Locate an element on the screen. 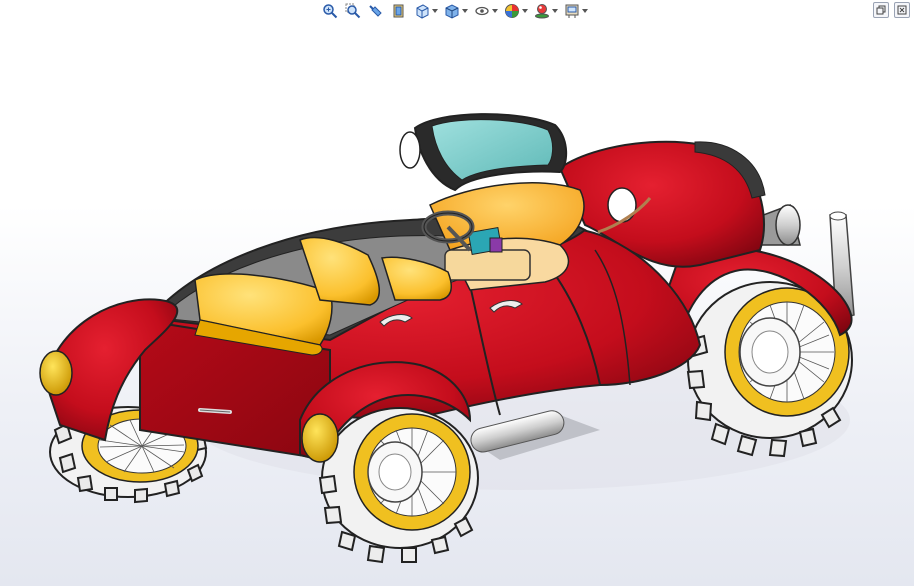 The image size is (914, 586). edit-appearance-dropdown is located at coordinates (525, 11).